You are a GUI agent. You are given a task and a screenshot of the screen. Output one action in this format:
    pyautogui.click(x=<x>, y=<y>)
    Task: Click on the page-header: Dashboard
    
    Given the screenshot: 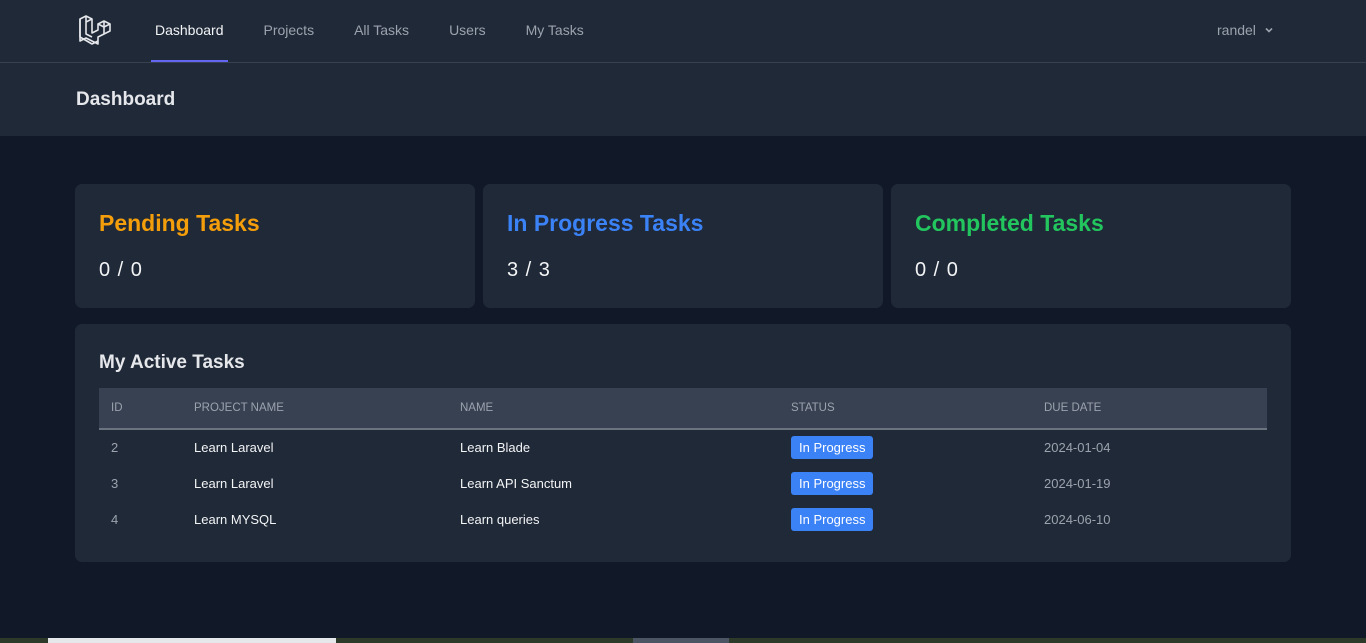 What is the action you would take?
    pyautogui.click(x=683, y=99)
    